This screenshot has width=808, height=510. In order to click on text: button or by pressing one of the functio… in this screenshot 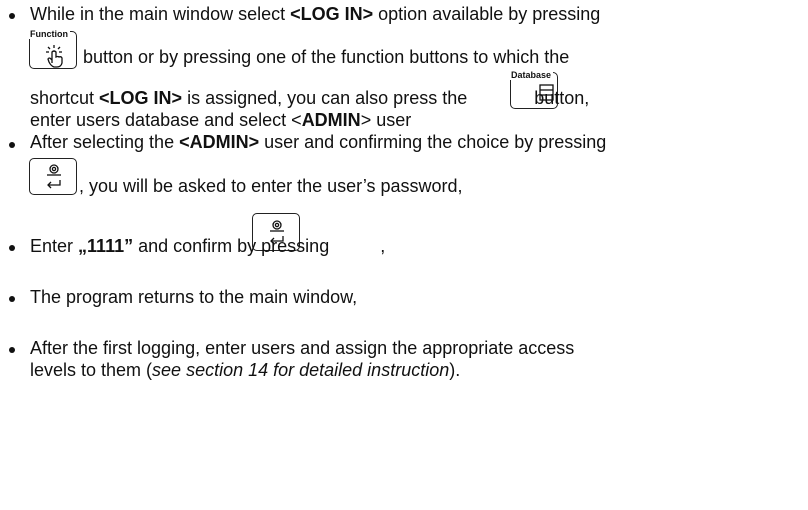, I will do `click(326, 57)`.